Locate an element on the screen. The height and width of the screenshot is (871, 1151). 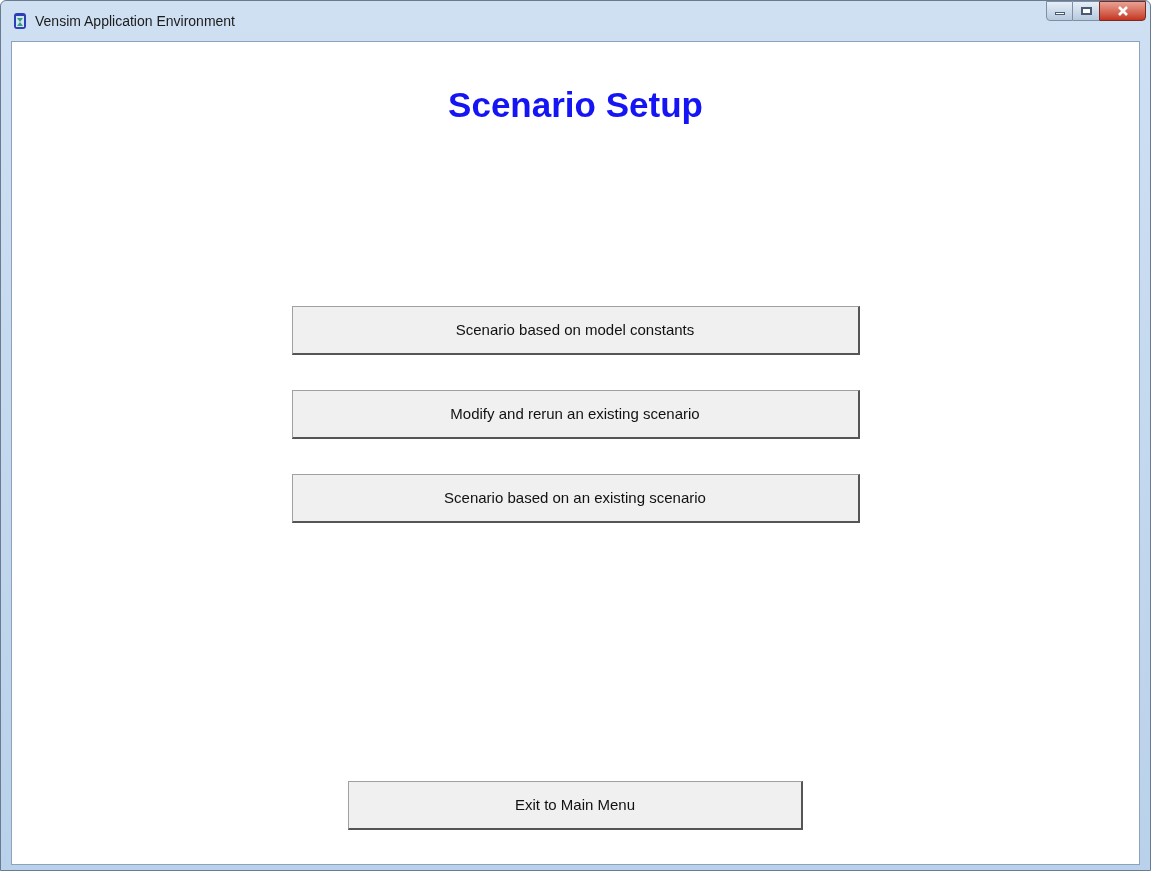
scenario-option-button: Scenario based on an existing scenario is located at coordinates (575, 498).